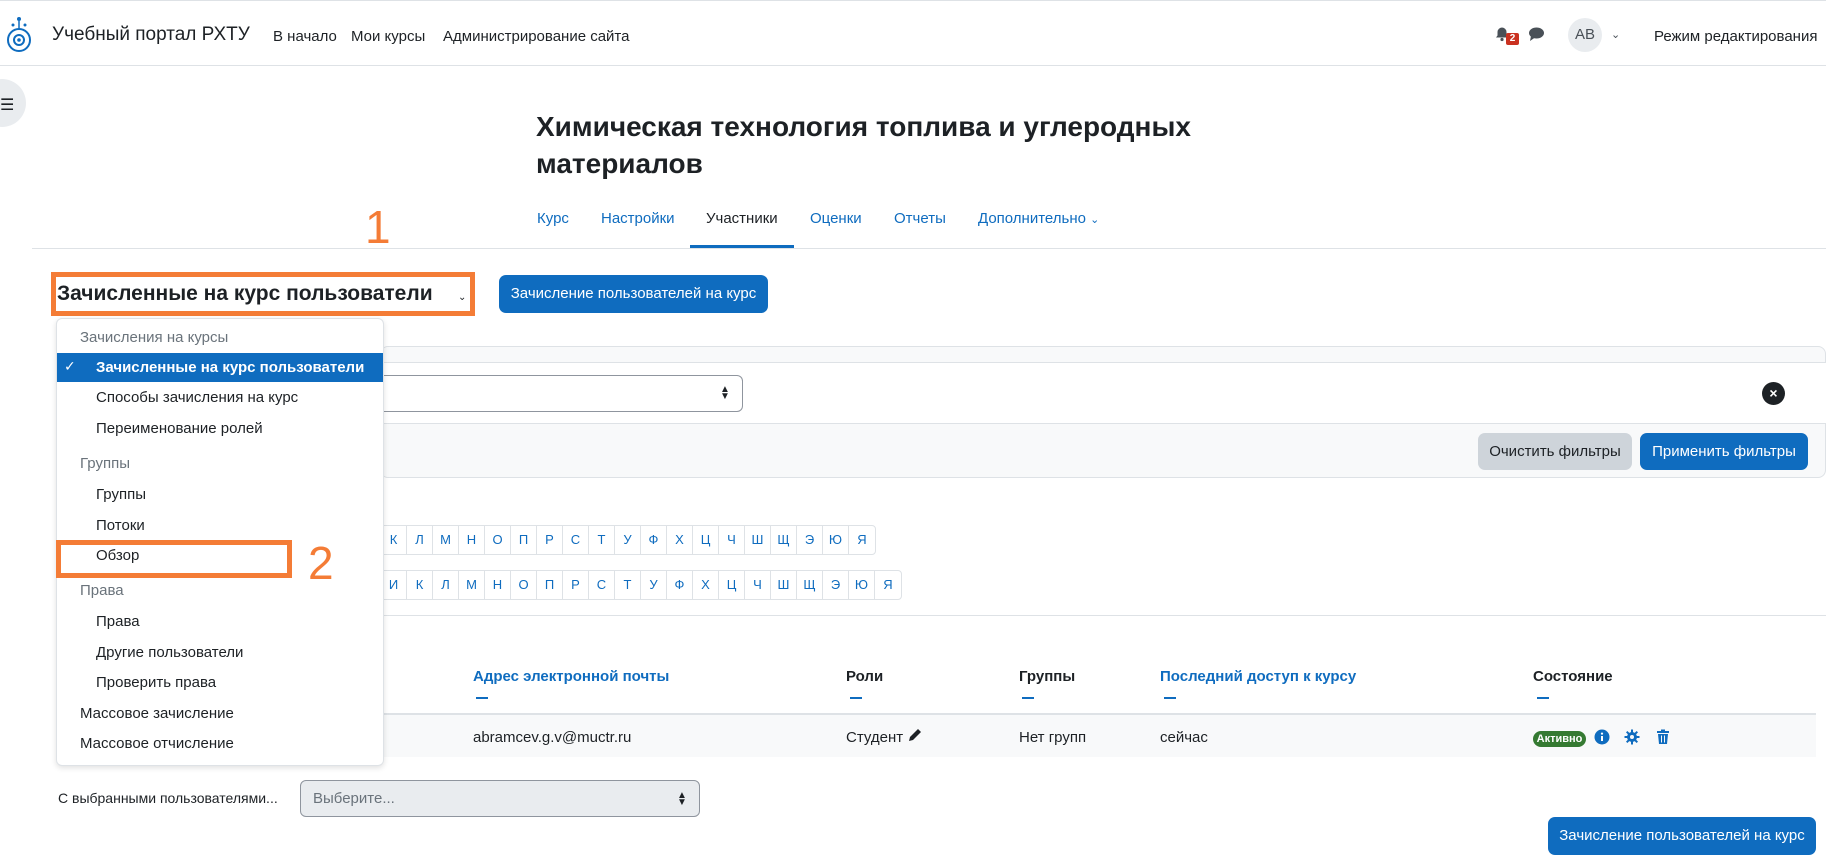  Describe the element at coordinates (1602, 737) in the screenshot. I see `info-icon` at that location.